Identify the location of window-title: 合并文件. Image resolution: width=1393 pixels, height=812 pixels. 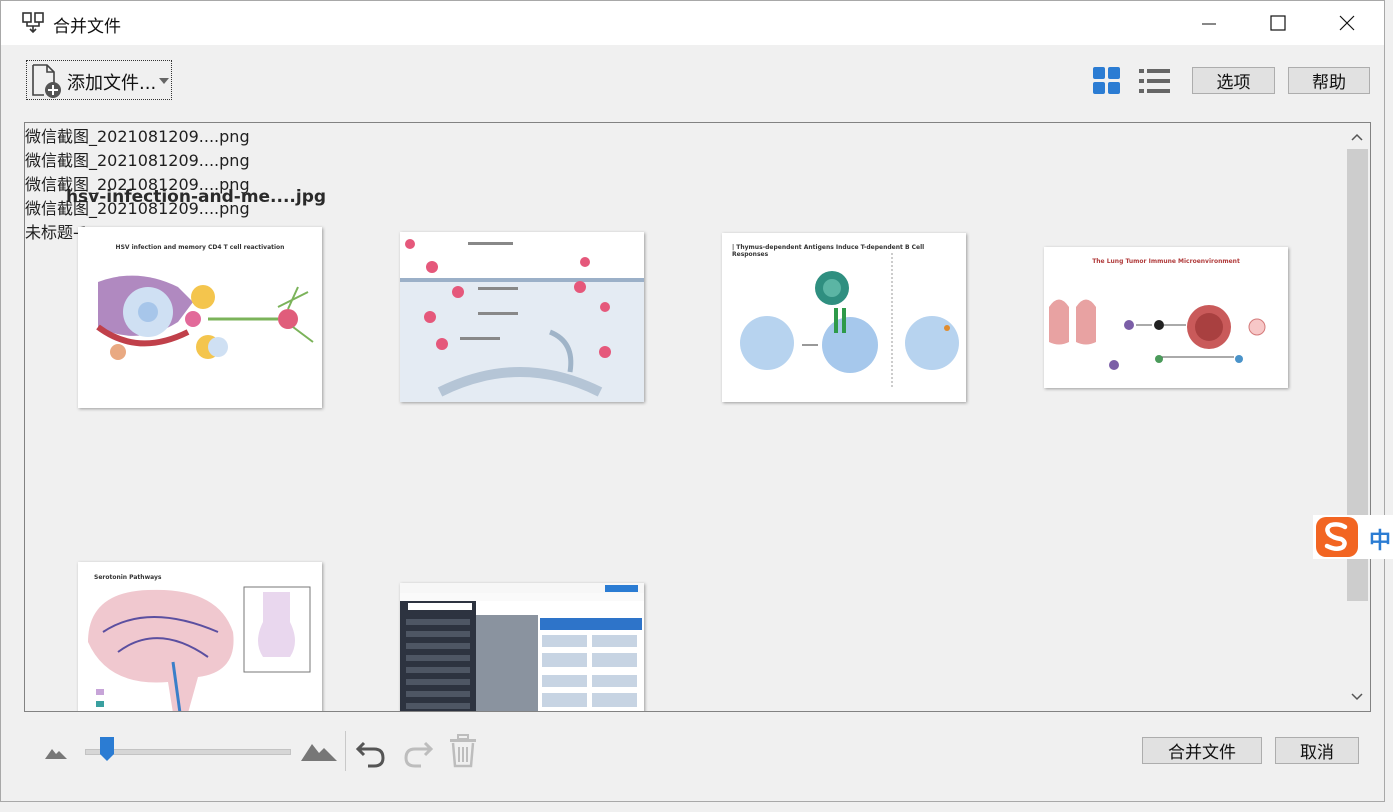
(87, 27).